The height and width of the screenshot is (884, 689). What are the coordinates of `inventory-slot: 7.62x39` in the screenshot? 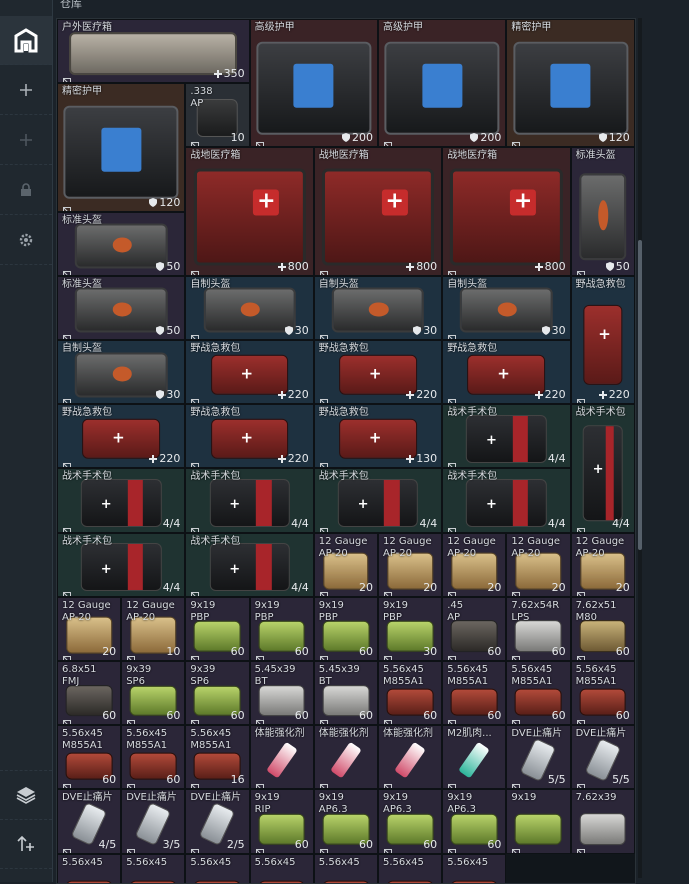 It's located at (602, 821).